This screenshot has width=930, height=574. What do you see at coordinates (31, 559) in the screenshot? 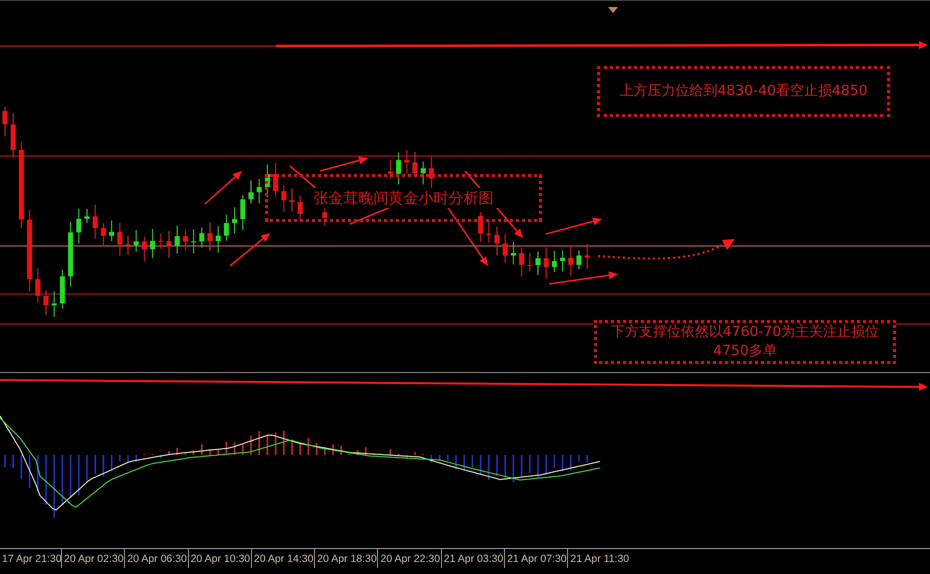
I see `time-axis-label: 17 Apr 21:30` at bounding box center [31, 559].